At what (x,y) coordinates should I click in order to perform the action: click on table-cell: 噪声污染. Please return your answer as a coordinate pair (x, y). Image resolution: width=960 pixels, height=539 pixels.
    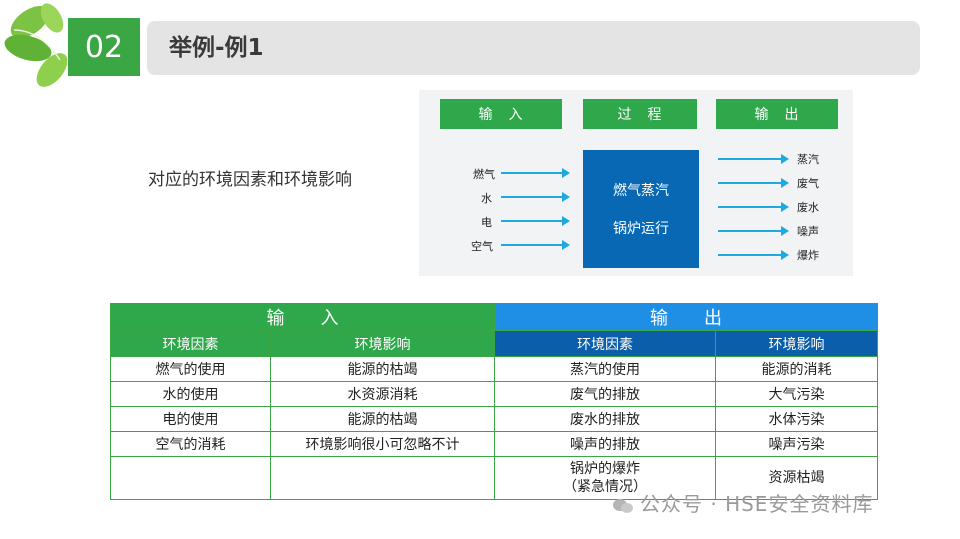
    Looking at the image, I should click on (796, 444).